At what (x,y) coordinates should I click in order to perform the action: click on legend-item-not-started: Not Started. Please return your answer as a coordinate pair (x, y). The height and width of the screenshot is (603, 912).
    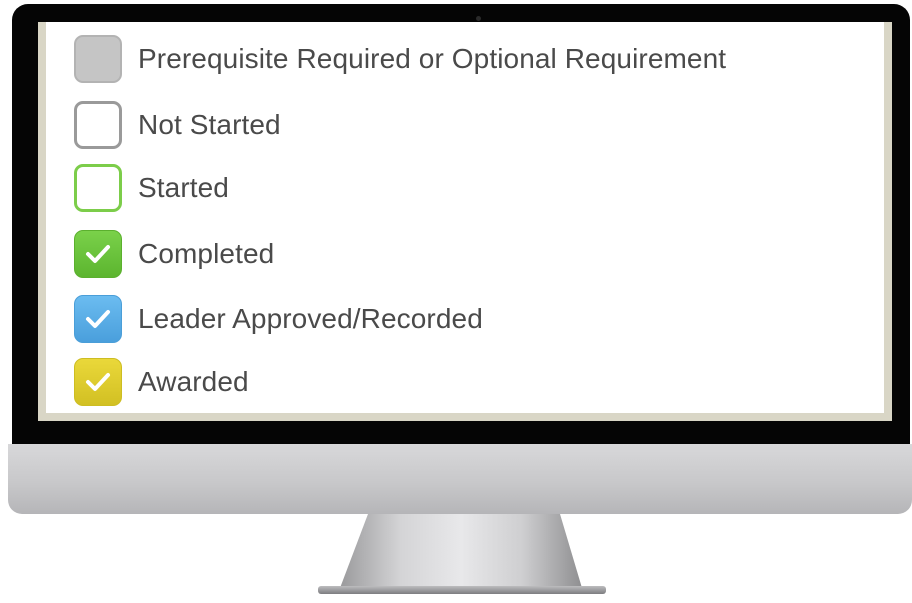
    Looking at the image, I should click on (177, 125).